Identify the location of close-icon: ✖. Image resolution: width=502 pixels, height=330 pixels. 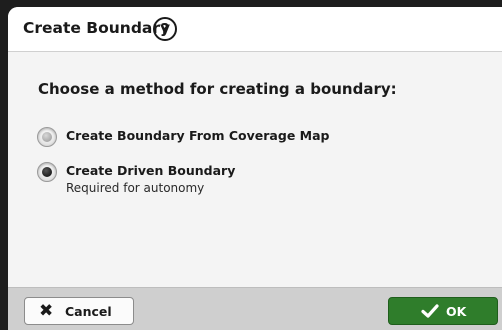
(46, 311).